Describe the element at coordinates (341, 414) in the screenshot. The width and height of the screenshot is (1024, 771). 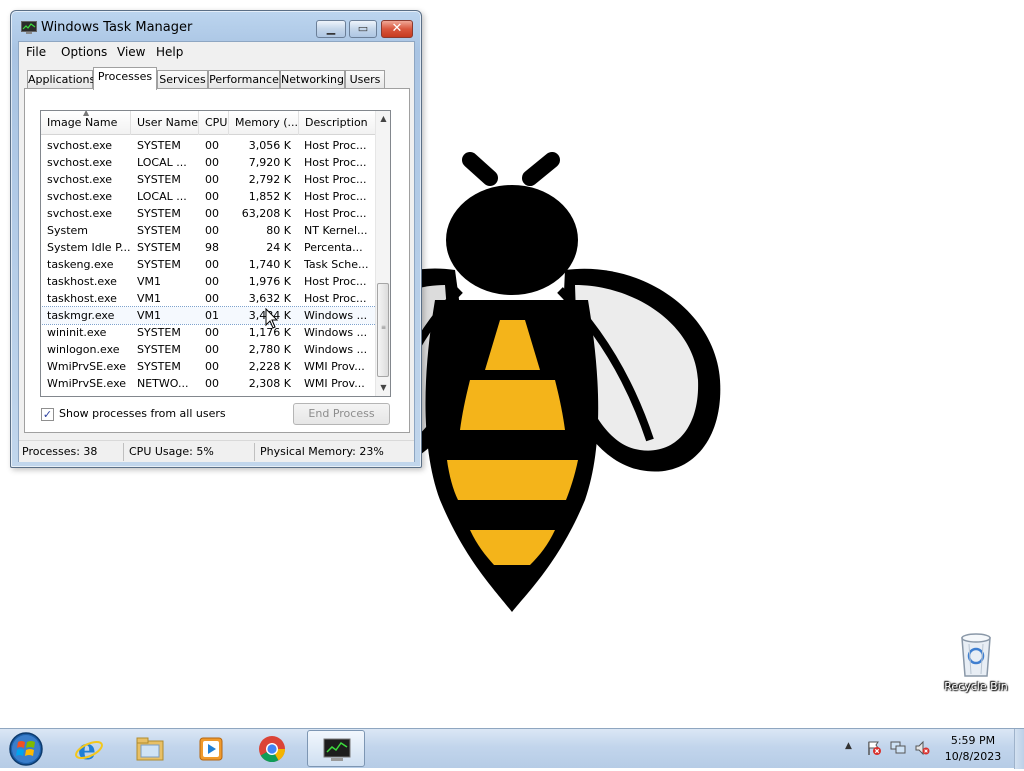
I see `end-process-button: End Process` at that location.